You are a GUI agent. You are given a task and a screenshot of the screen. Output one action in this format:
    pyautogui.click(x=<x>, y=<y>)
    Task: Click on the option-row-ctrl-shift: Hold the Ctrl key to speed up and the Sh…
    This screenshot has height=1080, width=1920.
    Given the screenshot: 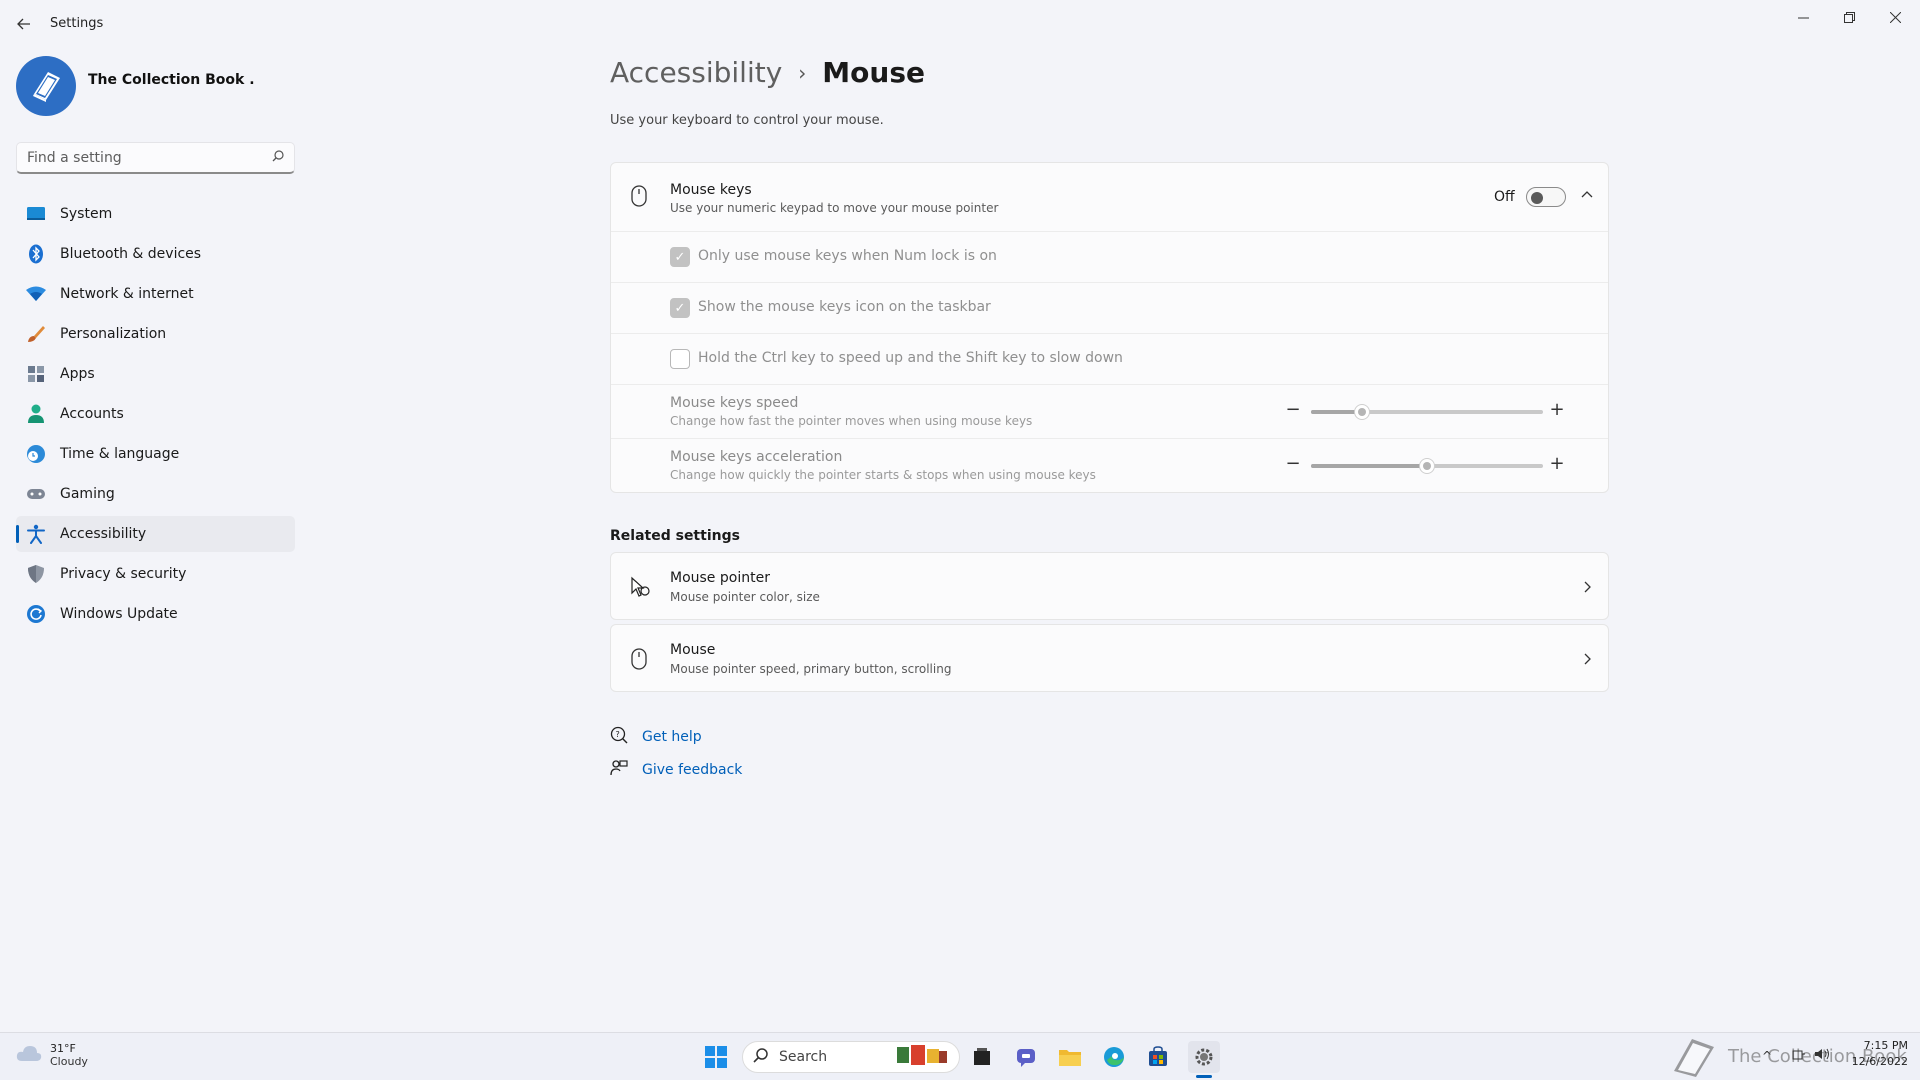 What is the action you would take?
    pyautogui.click(x=1109, y=358)
    